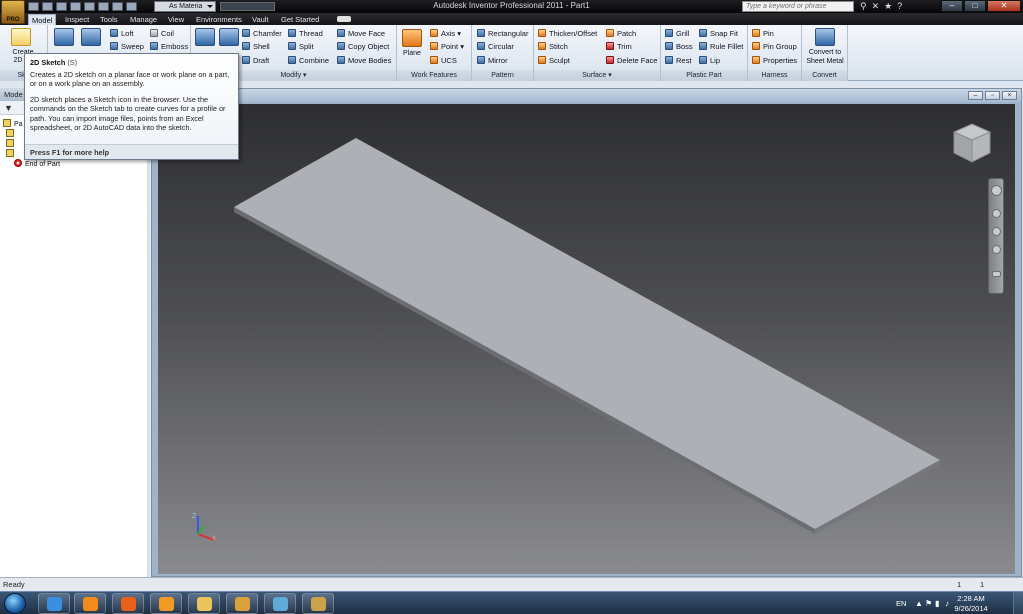  I want to click on binoculars-icon: ⚲, so click(863, 6).